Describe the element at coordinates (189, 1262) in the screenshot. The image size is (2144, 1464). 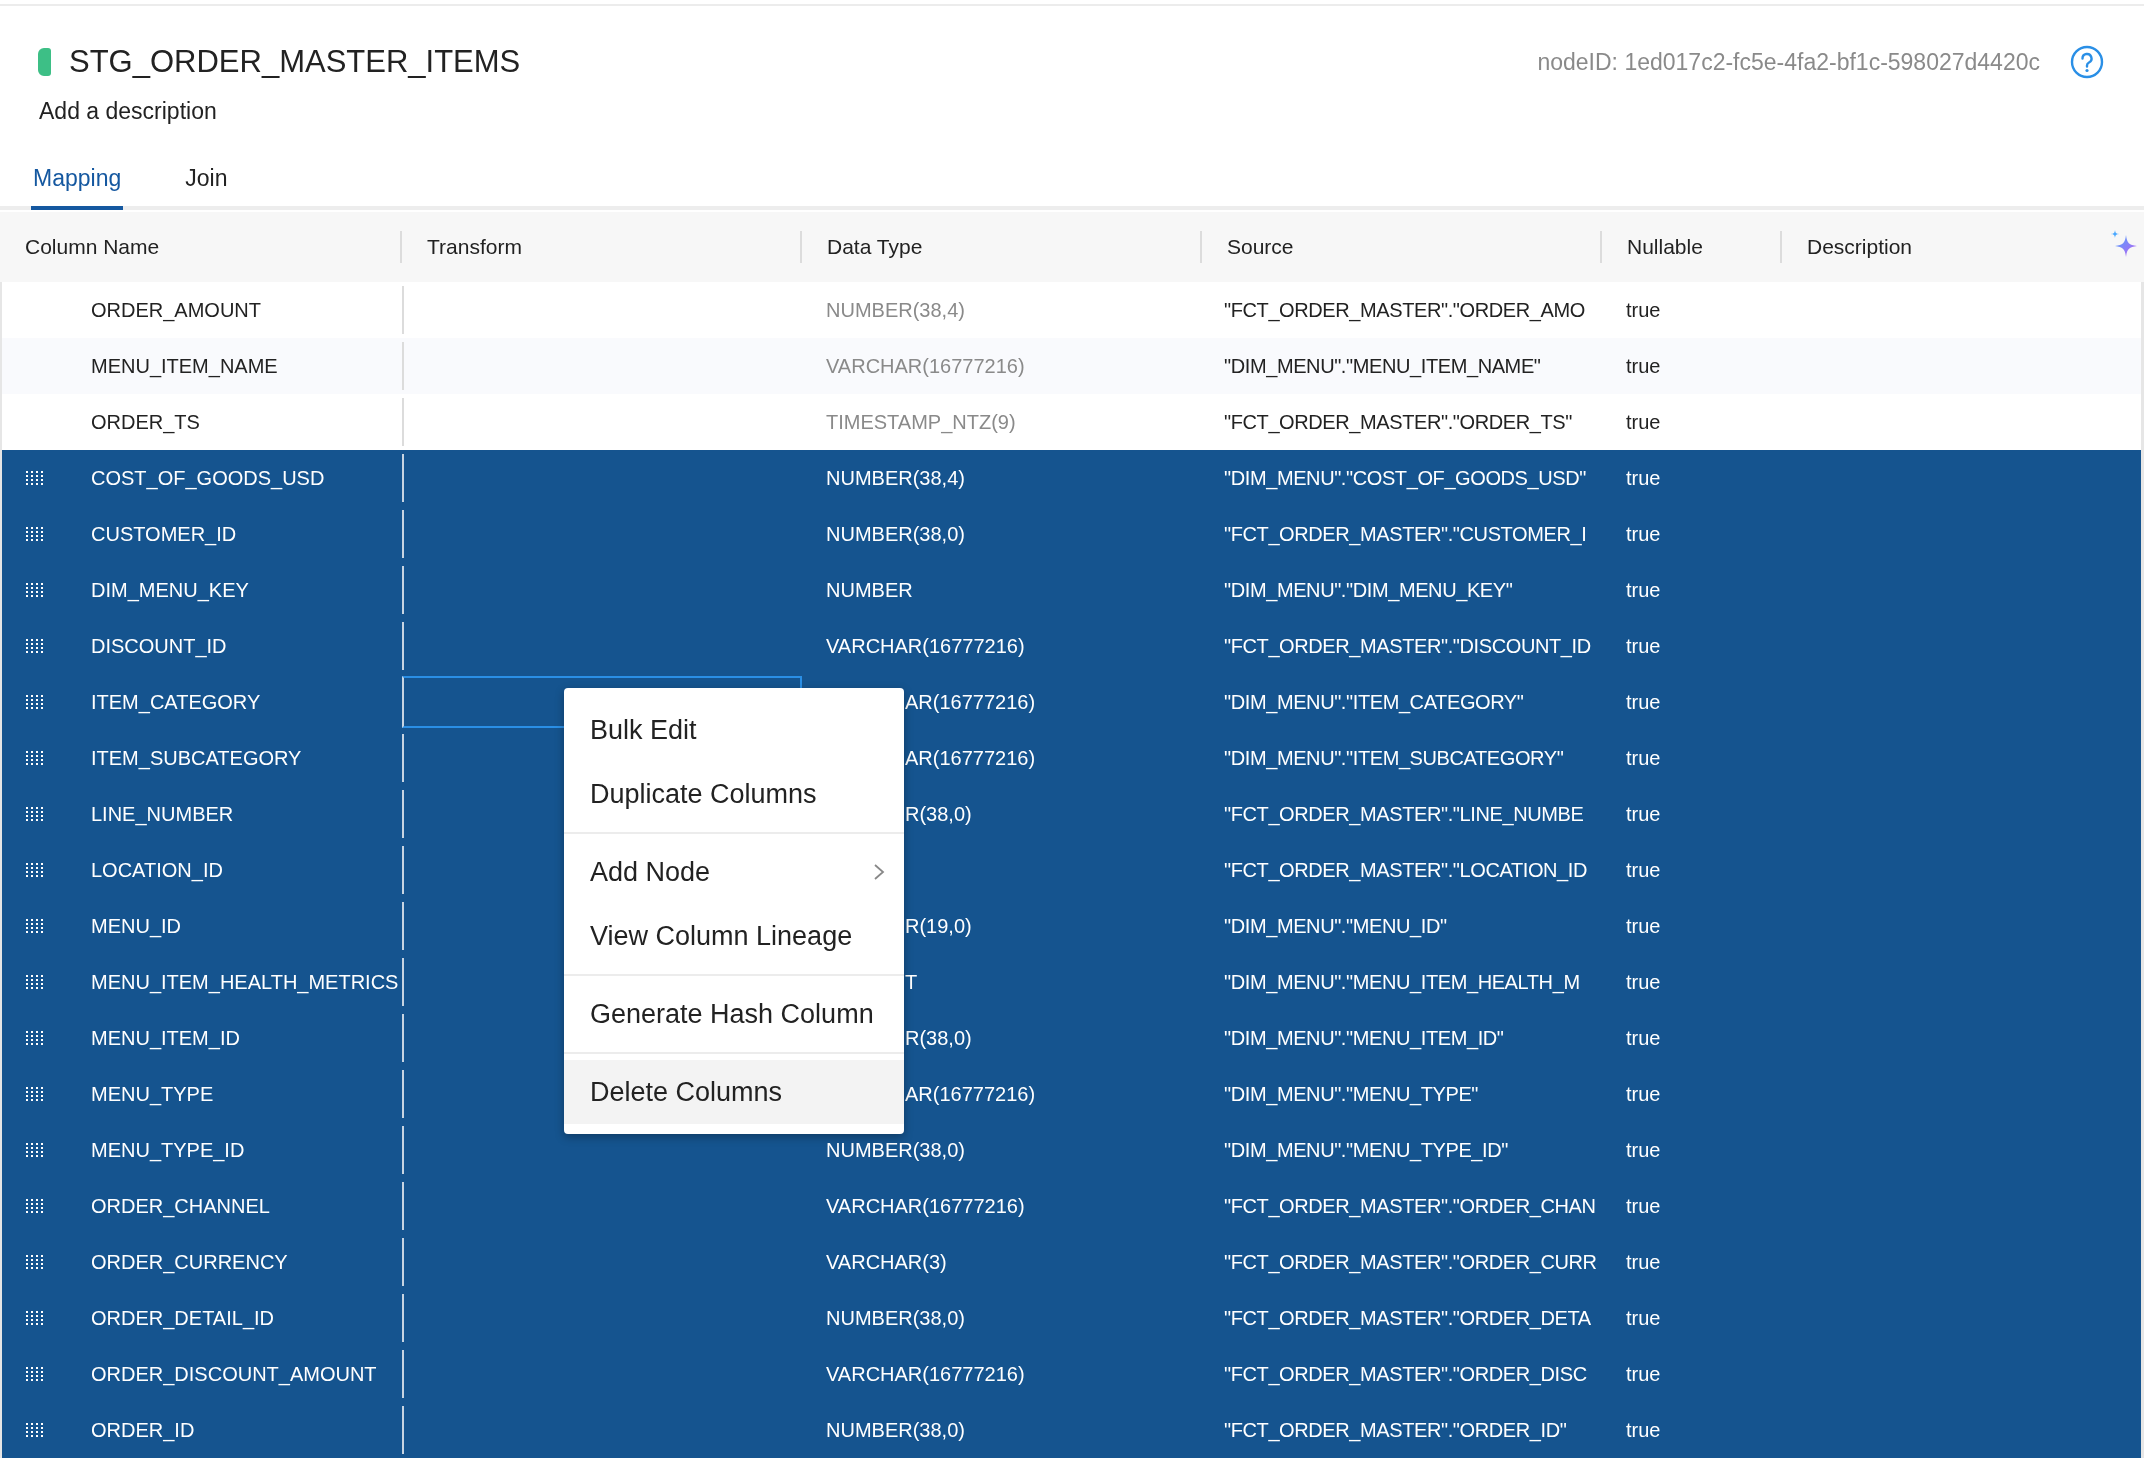
I see `column-name: ORDER_CURRENCY` at that location.